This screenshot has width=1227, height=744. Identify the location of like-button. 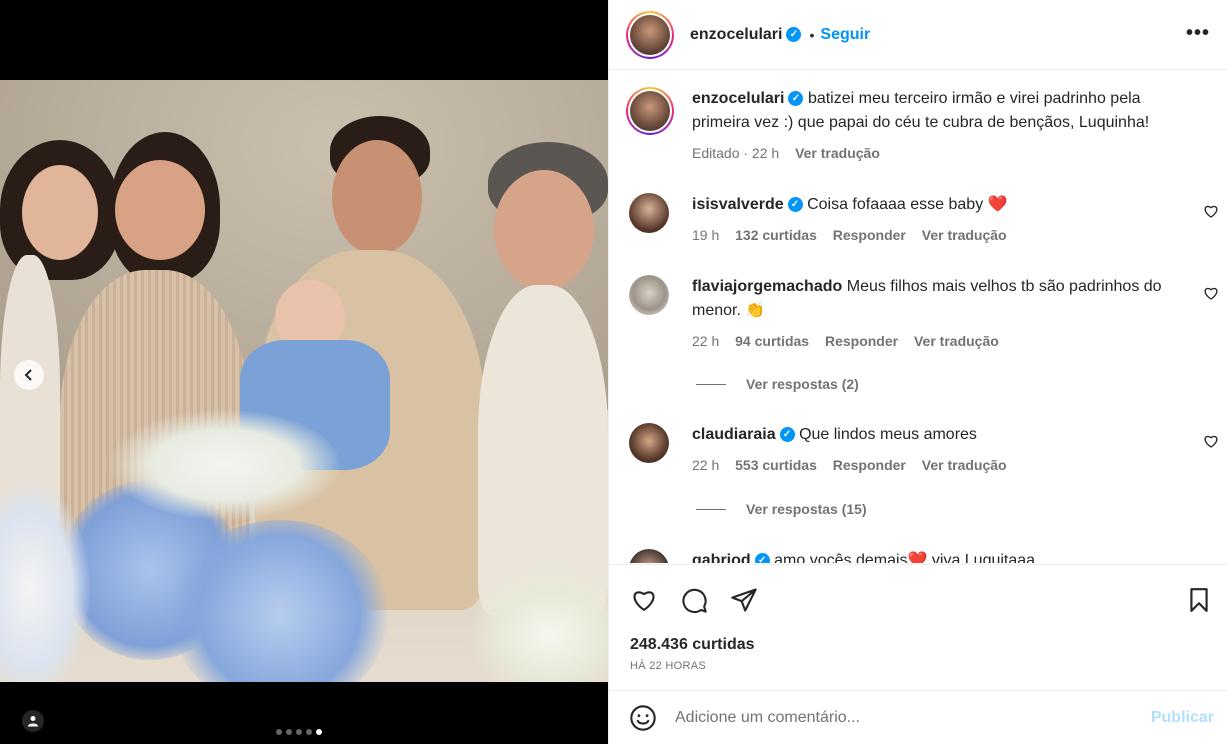
(644, 600).